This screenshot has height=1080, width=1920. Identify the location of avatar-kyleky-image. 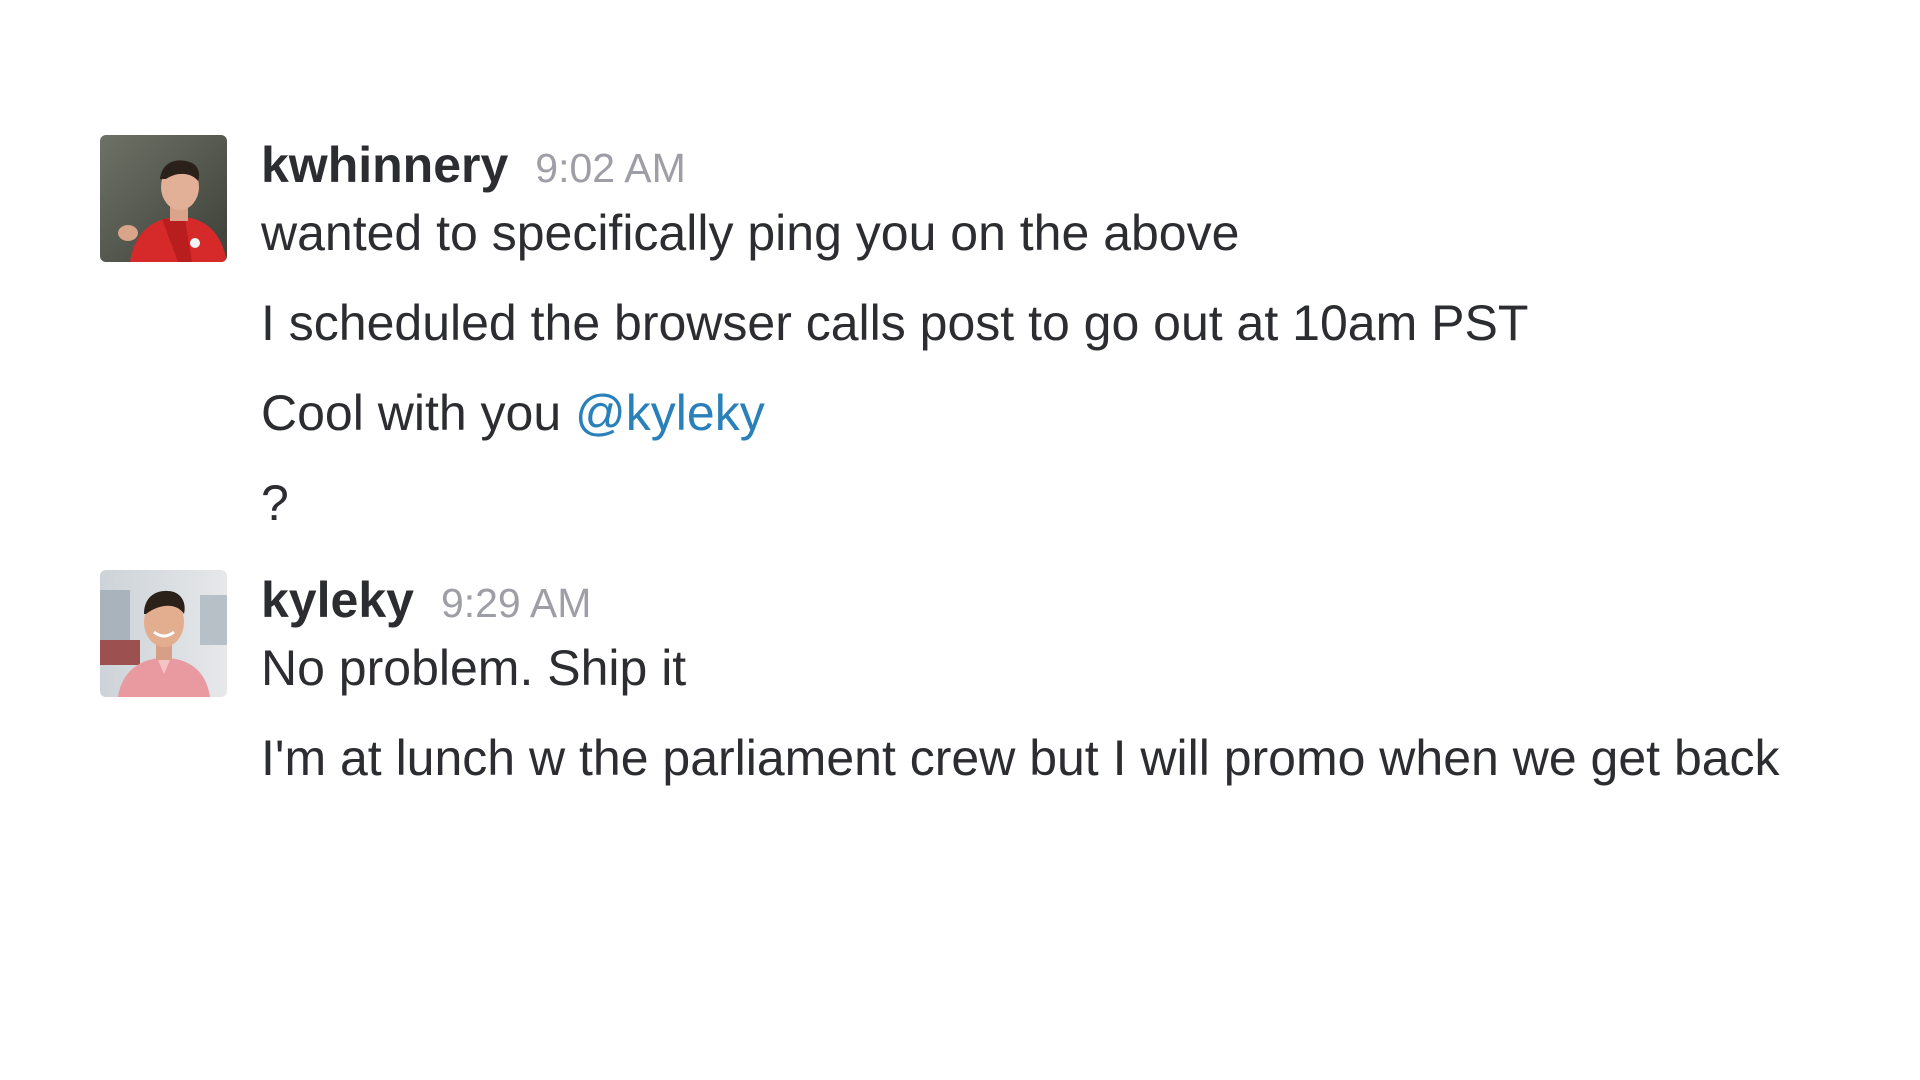
(163, 633).